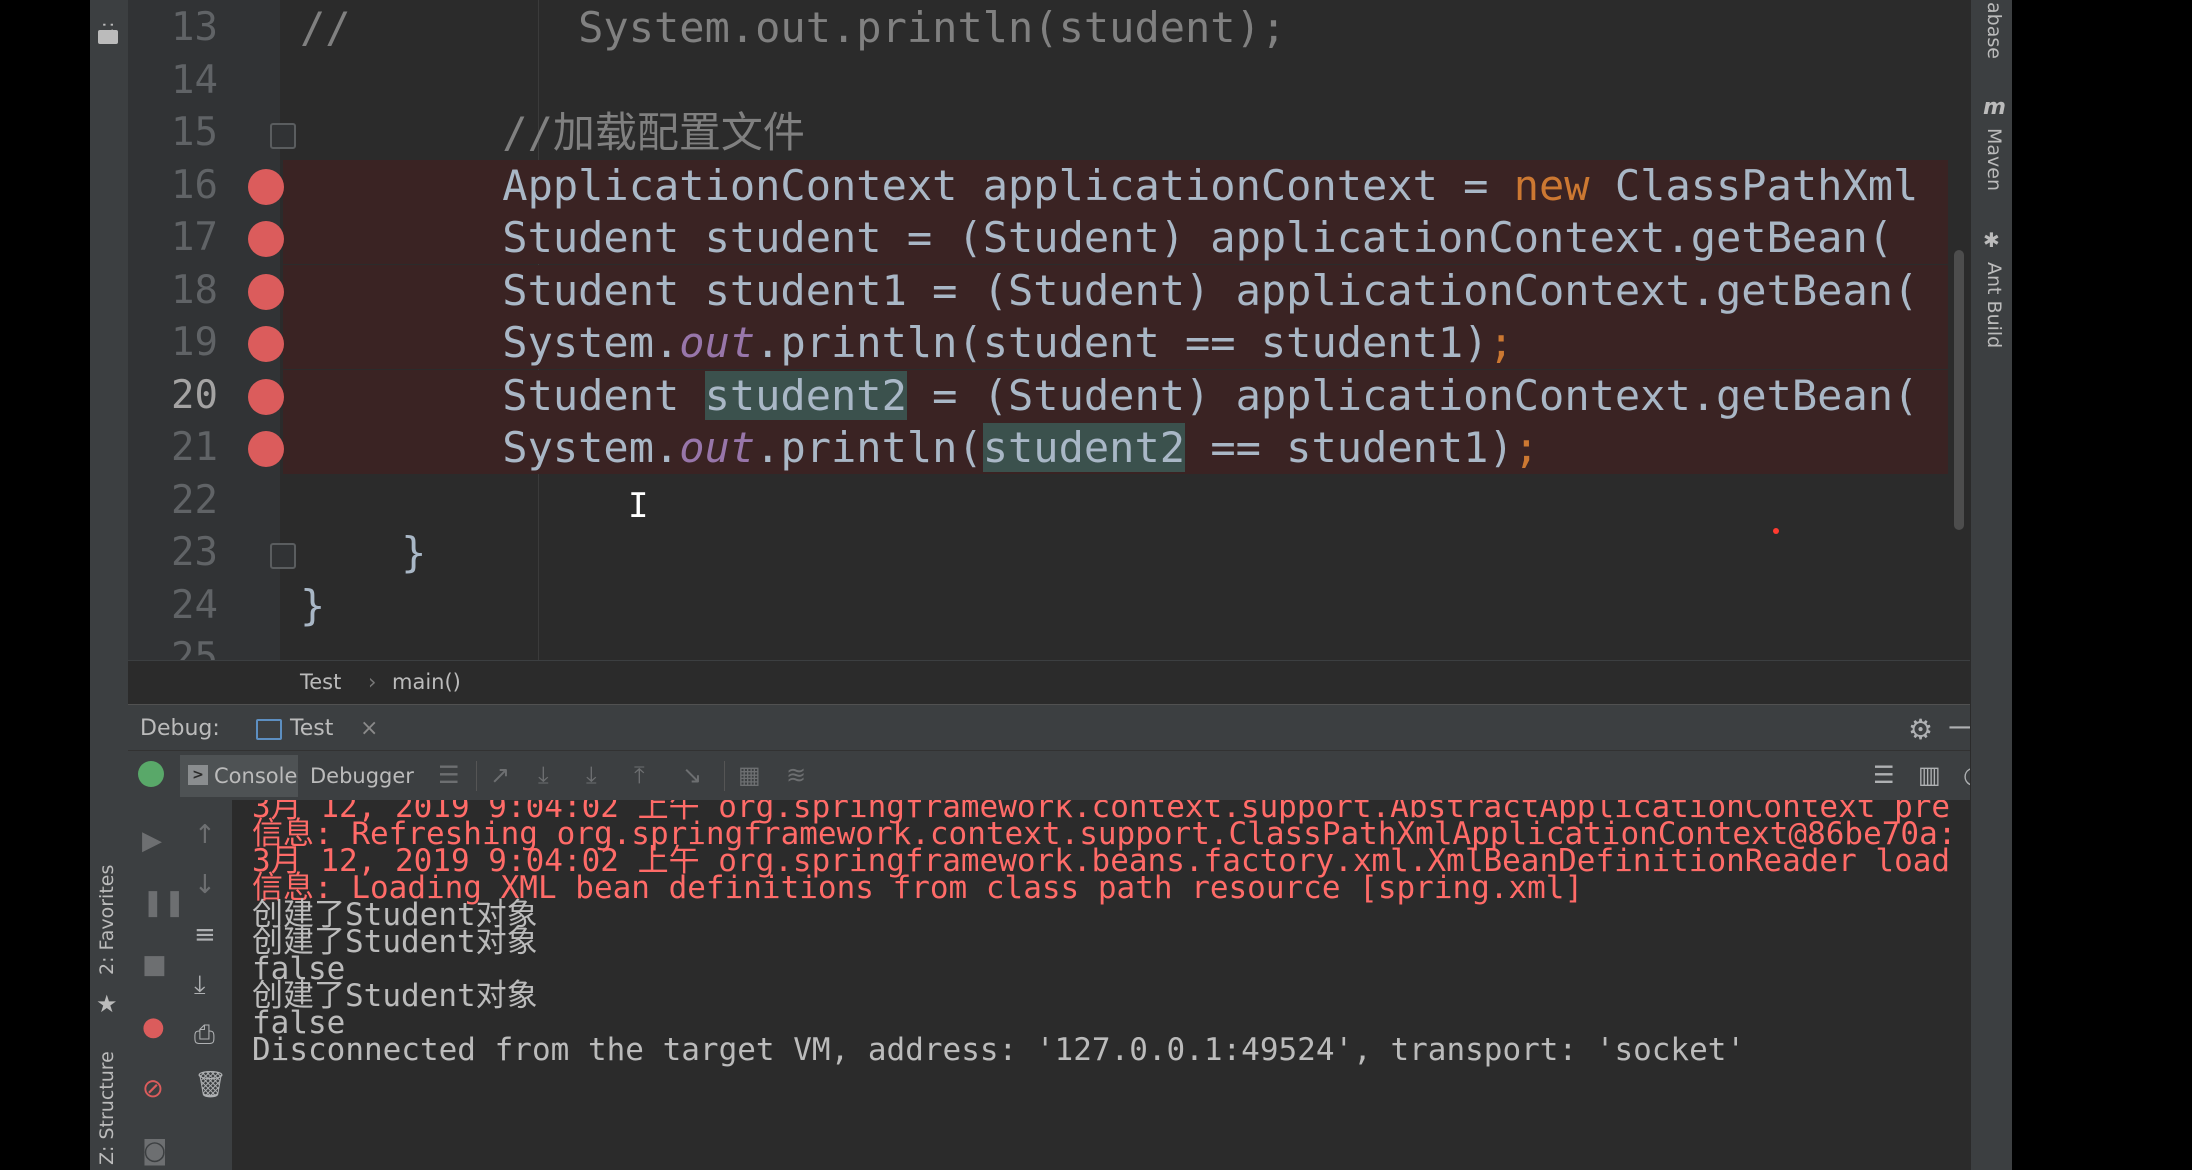 The height and width of the screenshot is (1170, 2192). What do you see at coordinates (173, 133) in the screenshot?
I see `line-number: 15` at bounding box center [173, 133].